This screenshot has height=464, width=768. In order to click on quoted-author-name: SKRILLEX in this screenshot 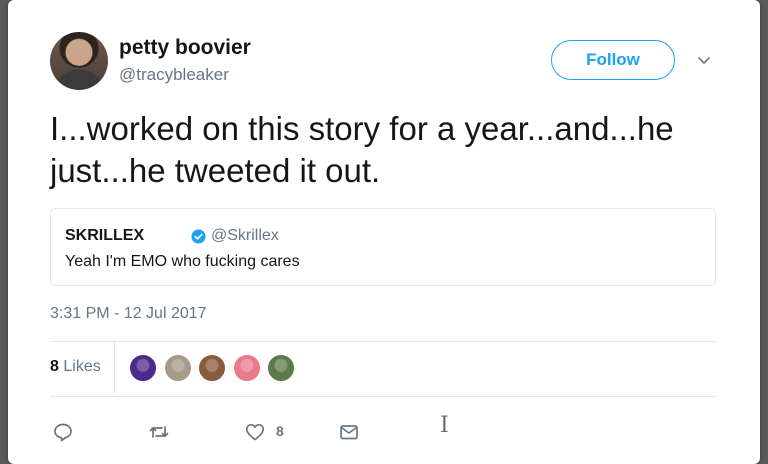, I will do `click(105, 235)`.